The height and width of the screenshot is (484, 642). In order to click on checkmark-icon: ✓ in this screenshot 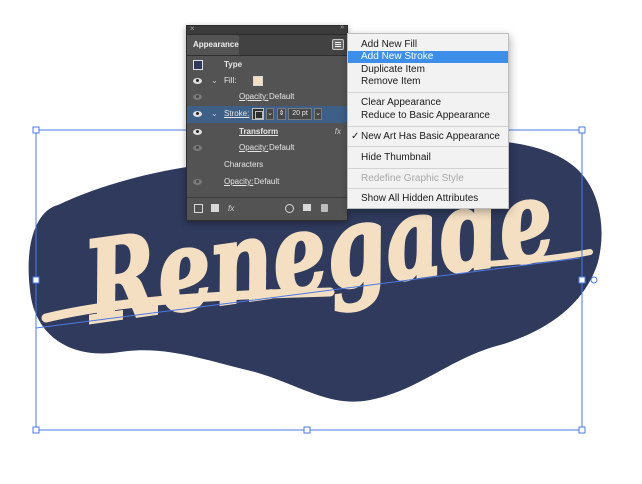, I will do `click(355, 136)`.